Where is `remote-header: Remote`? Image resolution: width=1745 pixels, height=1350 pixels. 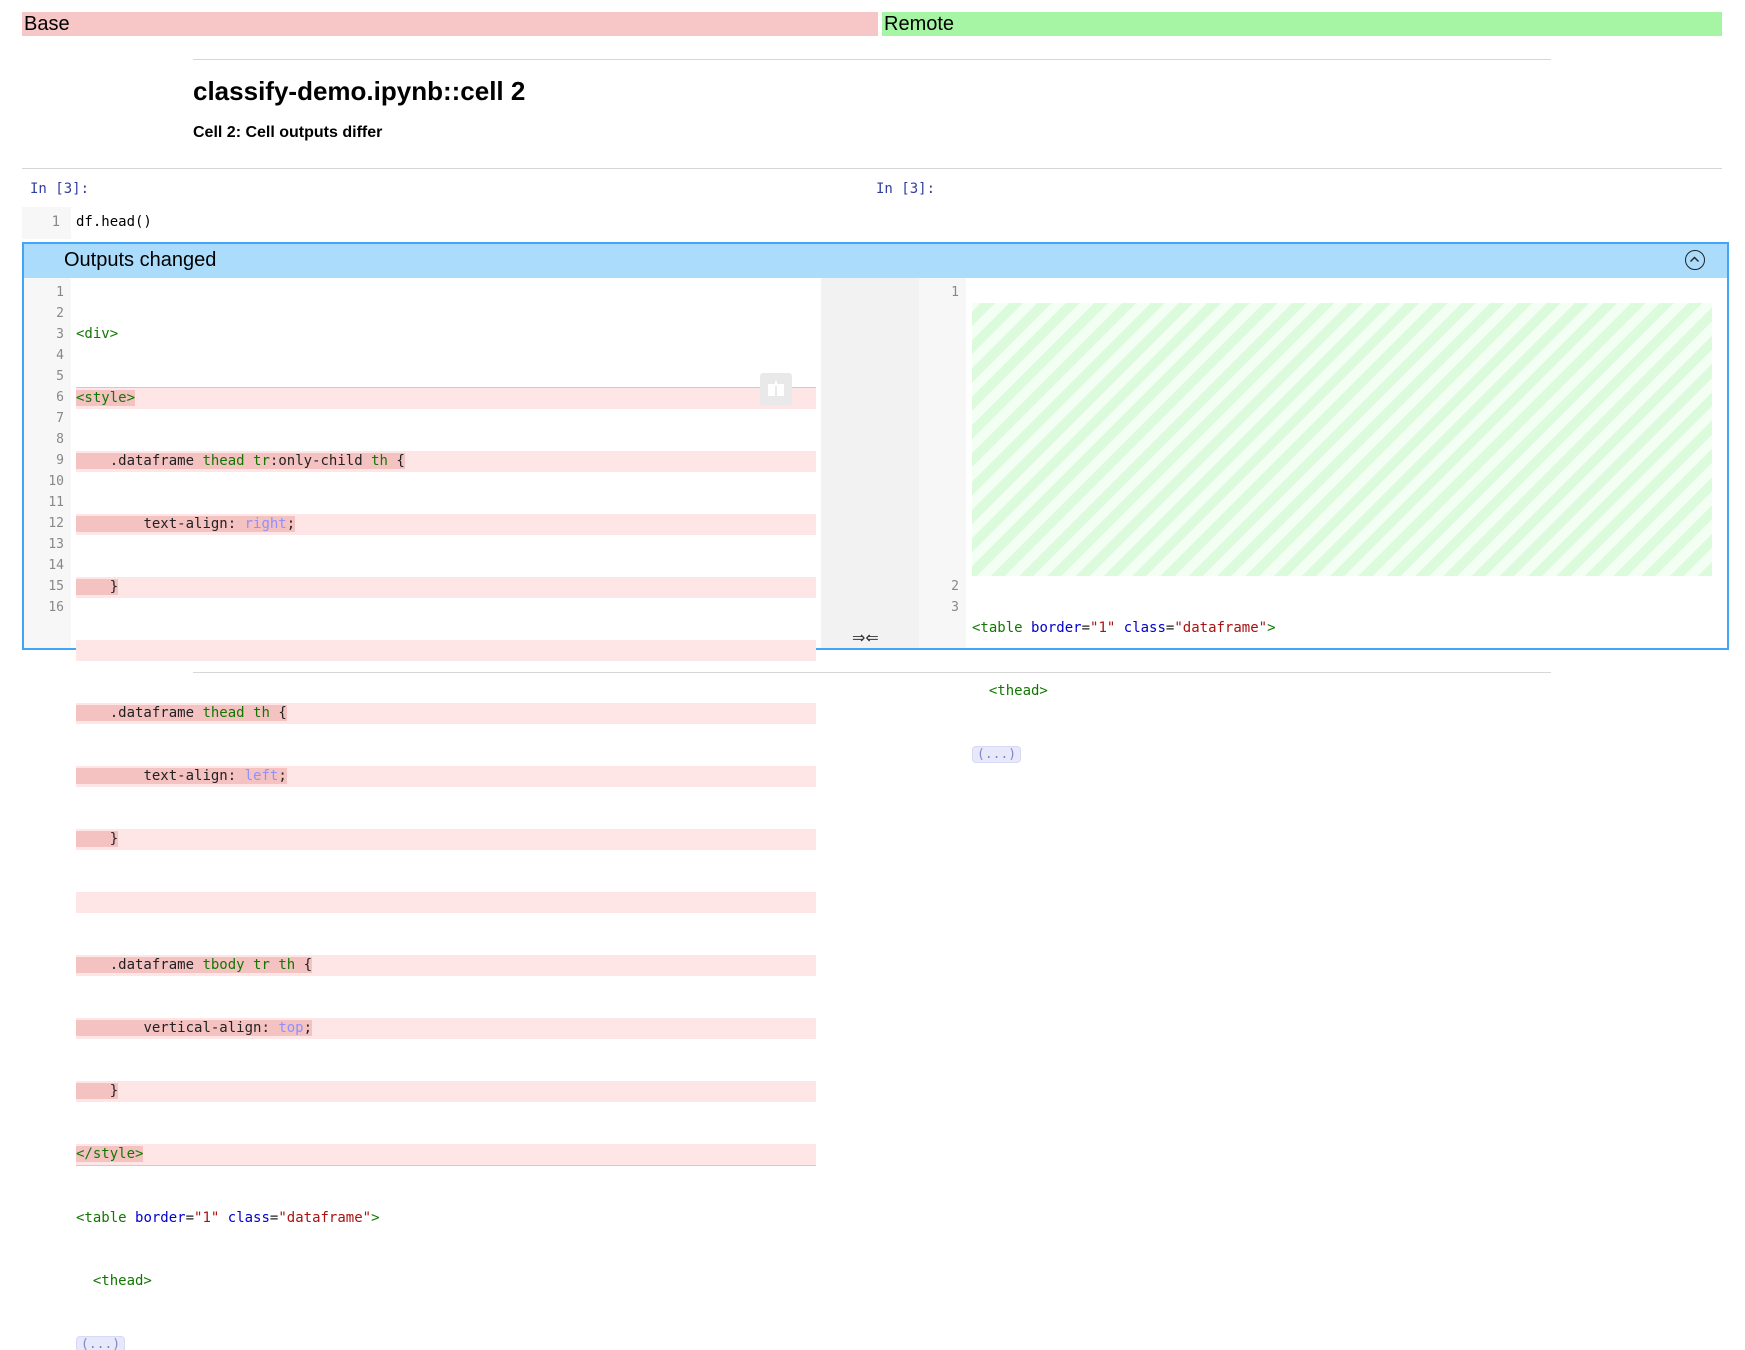 remote-header: Remote is located at coordinates (1302, 24).